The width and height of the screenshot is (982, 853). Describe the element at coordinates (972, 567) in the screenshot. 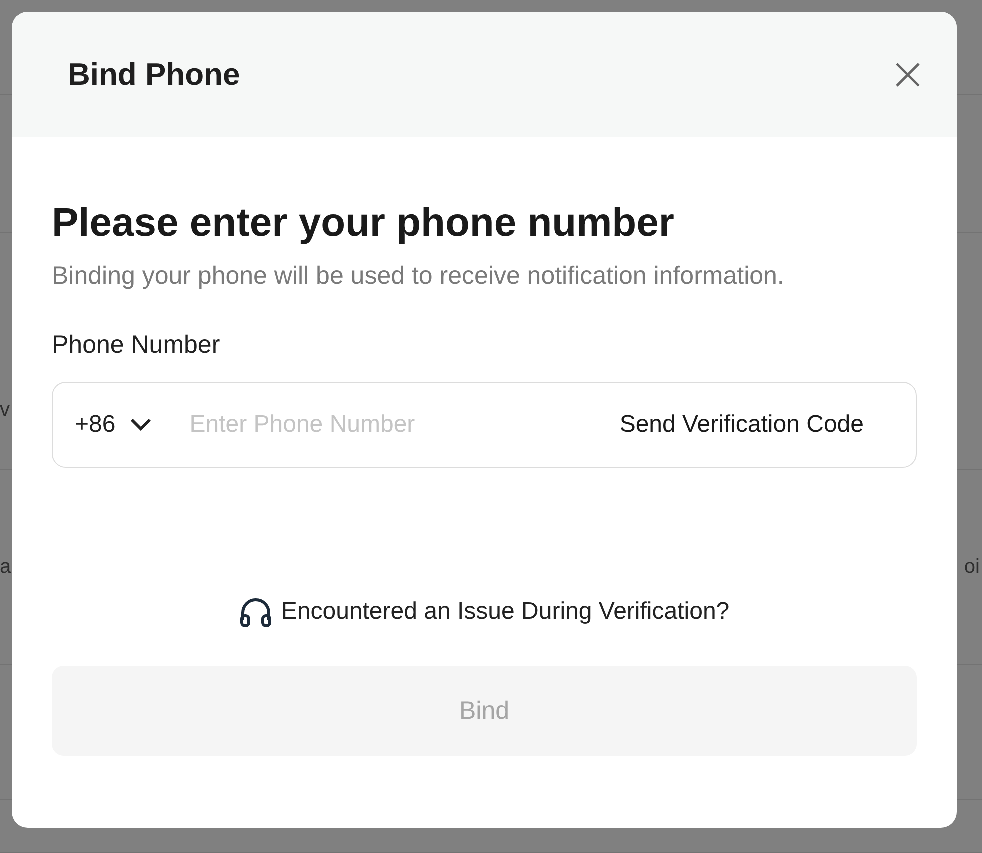

I see `background-text: oi` at that location.